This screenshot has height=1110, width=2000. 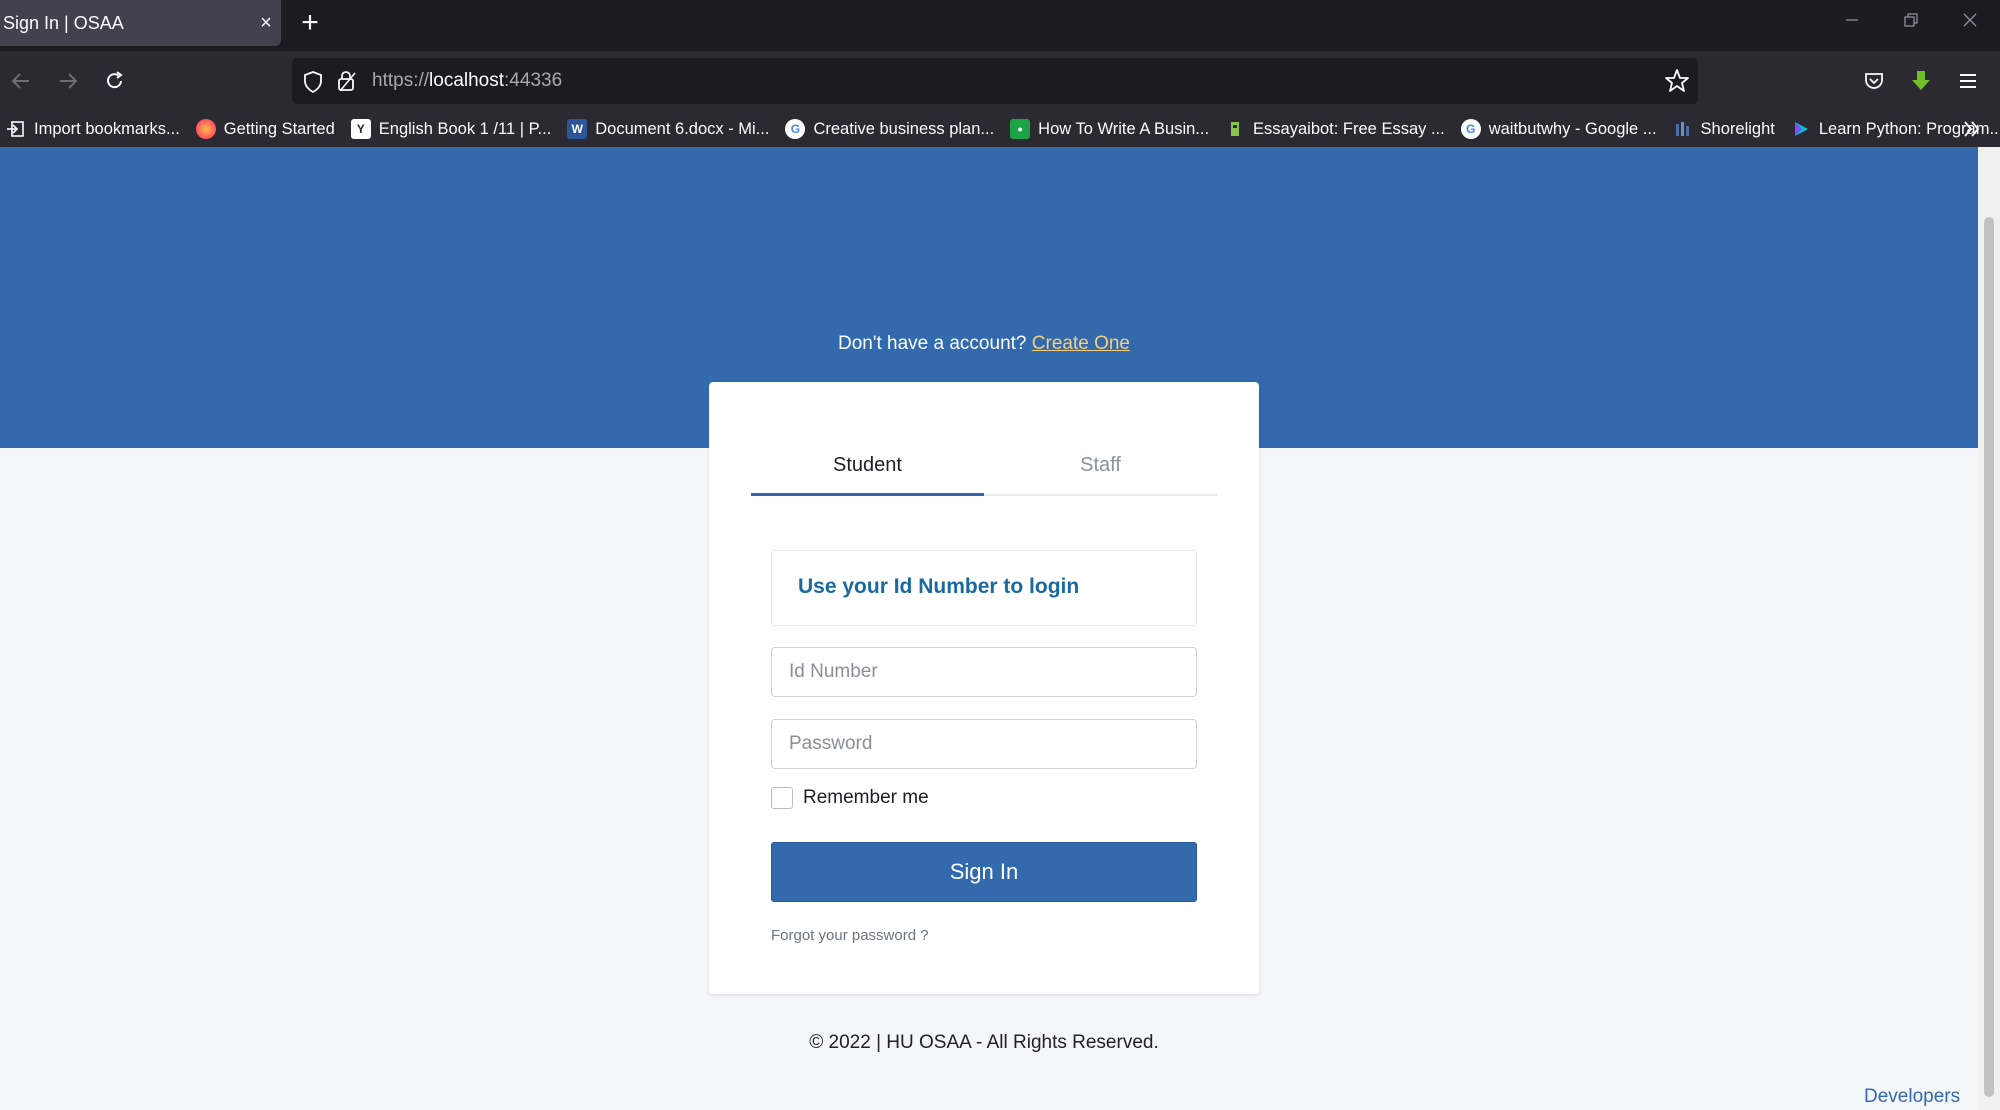 I want to click on login-notice: Use your Id Number to login, so click(x=984, y=588).